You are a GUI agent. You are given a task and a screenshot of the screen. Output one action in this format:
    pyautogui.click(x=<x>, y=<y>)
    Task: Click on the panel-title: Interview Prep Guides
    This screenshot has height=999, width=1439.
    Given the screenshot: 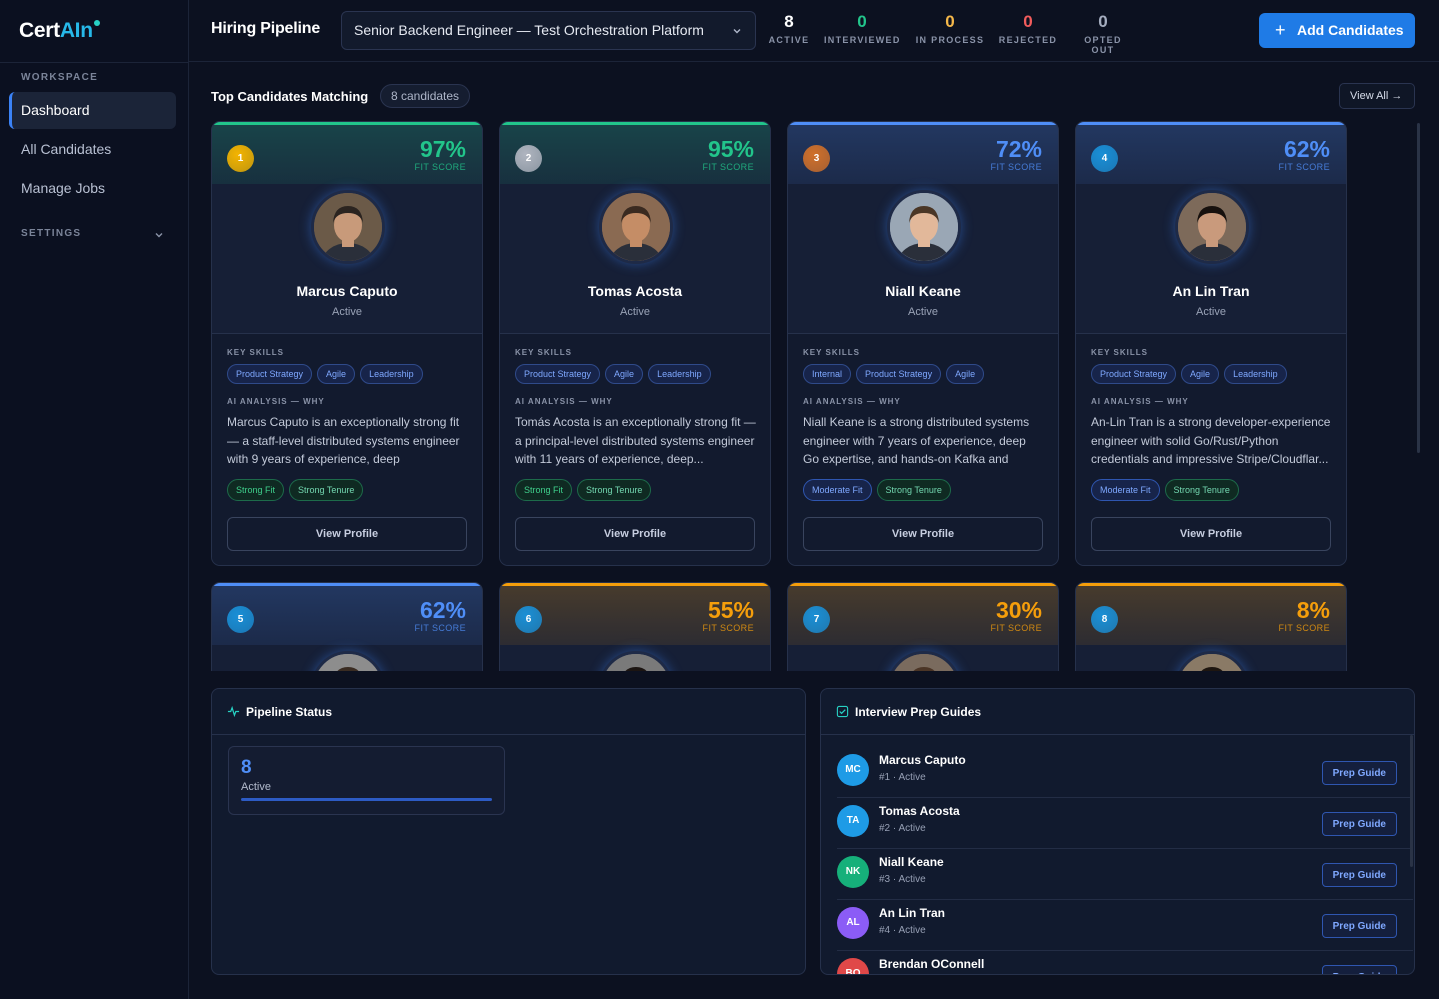 What is the action you would take?
    pyautogui.click(x=918, y=712)
    